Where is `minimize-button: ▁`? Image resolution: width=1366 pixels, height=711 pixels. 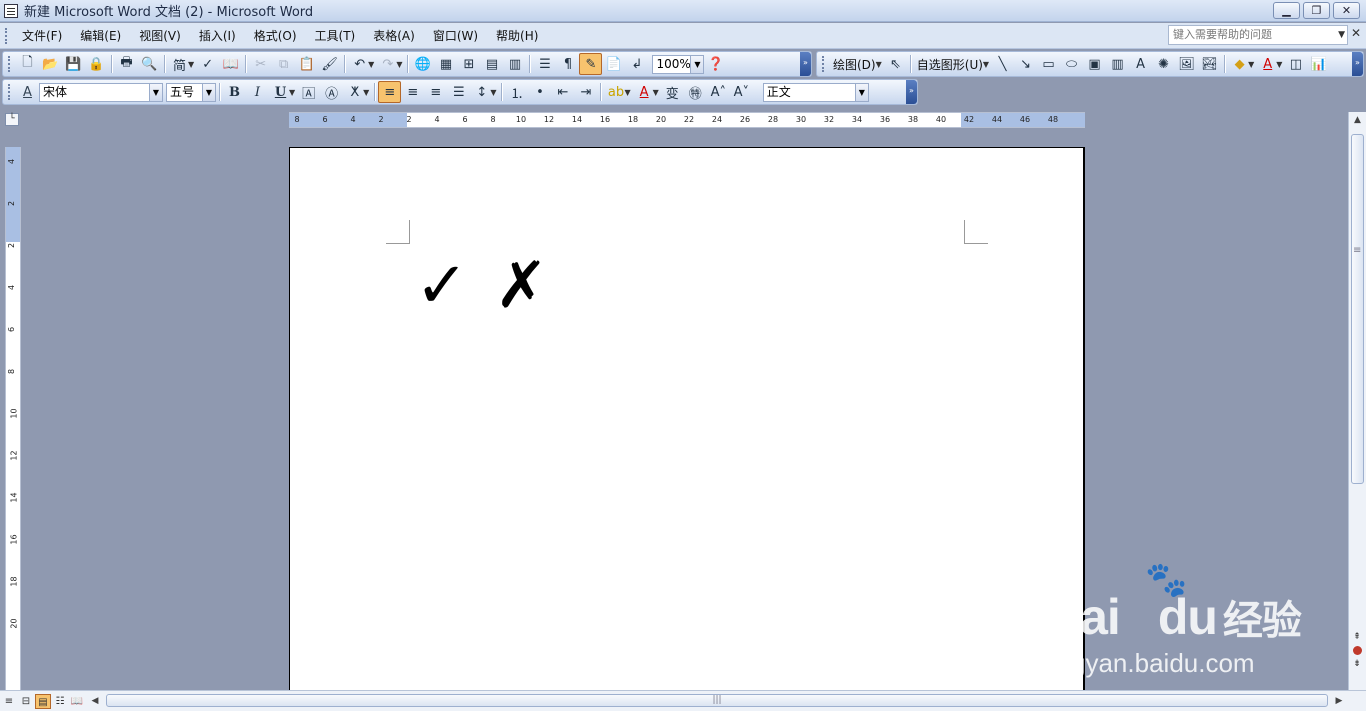 minimize-button: ▁ is located at coordinates (1286, 10).